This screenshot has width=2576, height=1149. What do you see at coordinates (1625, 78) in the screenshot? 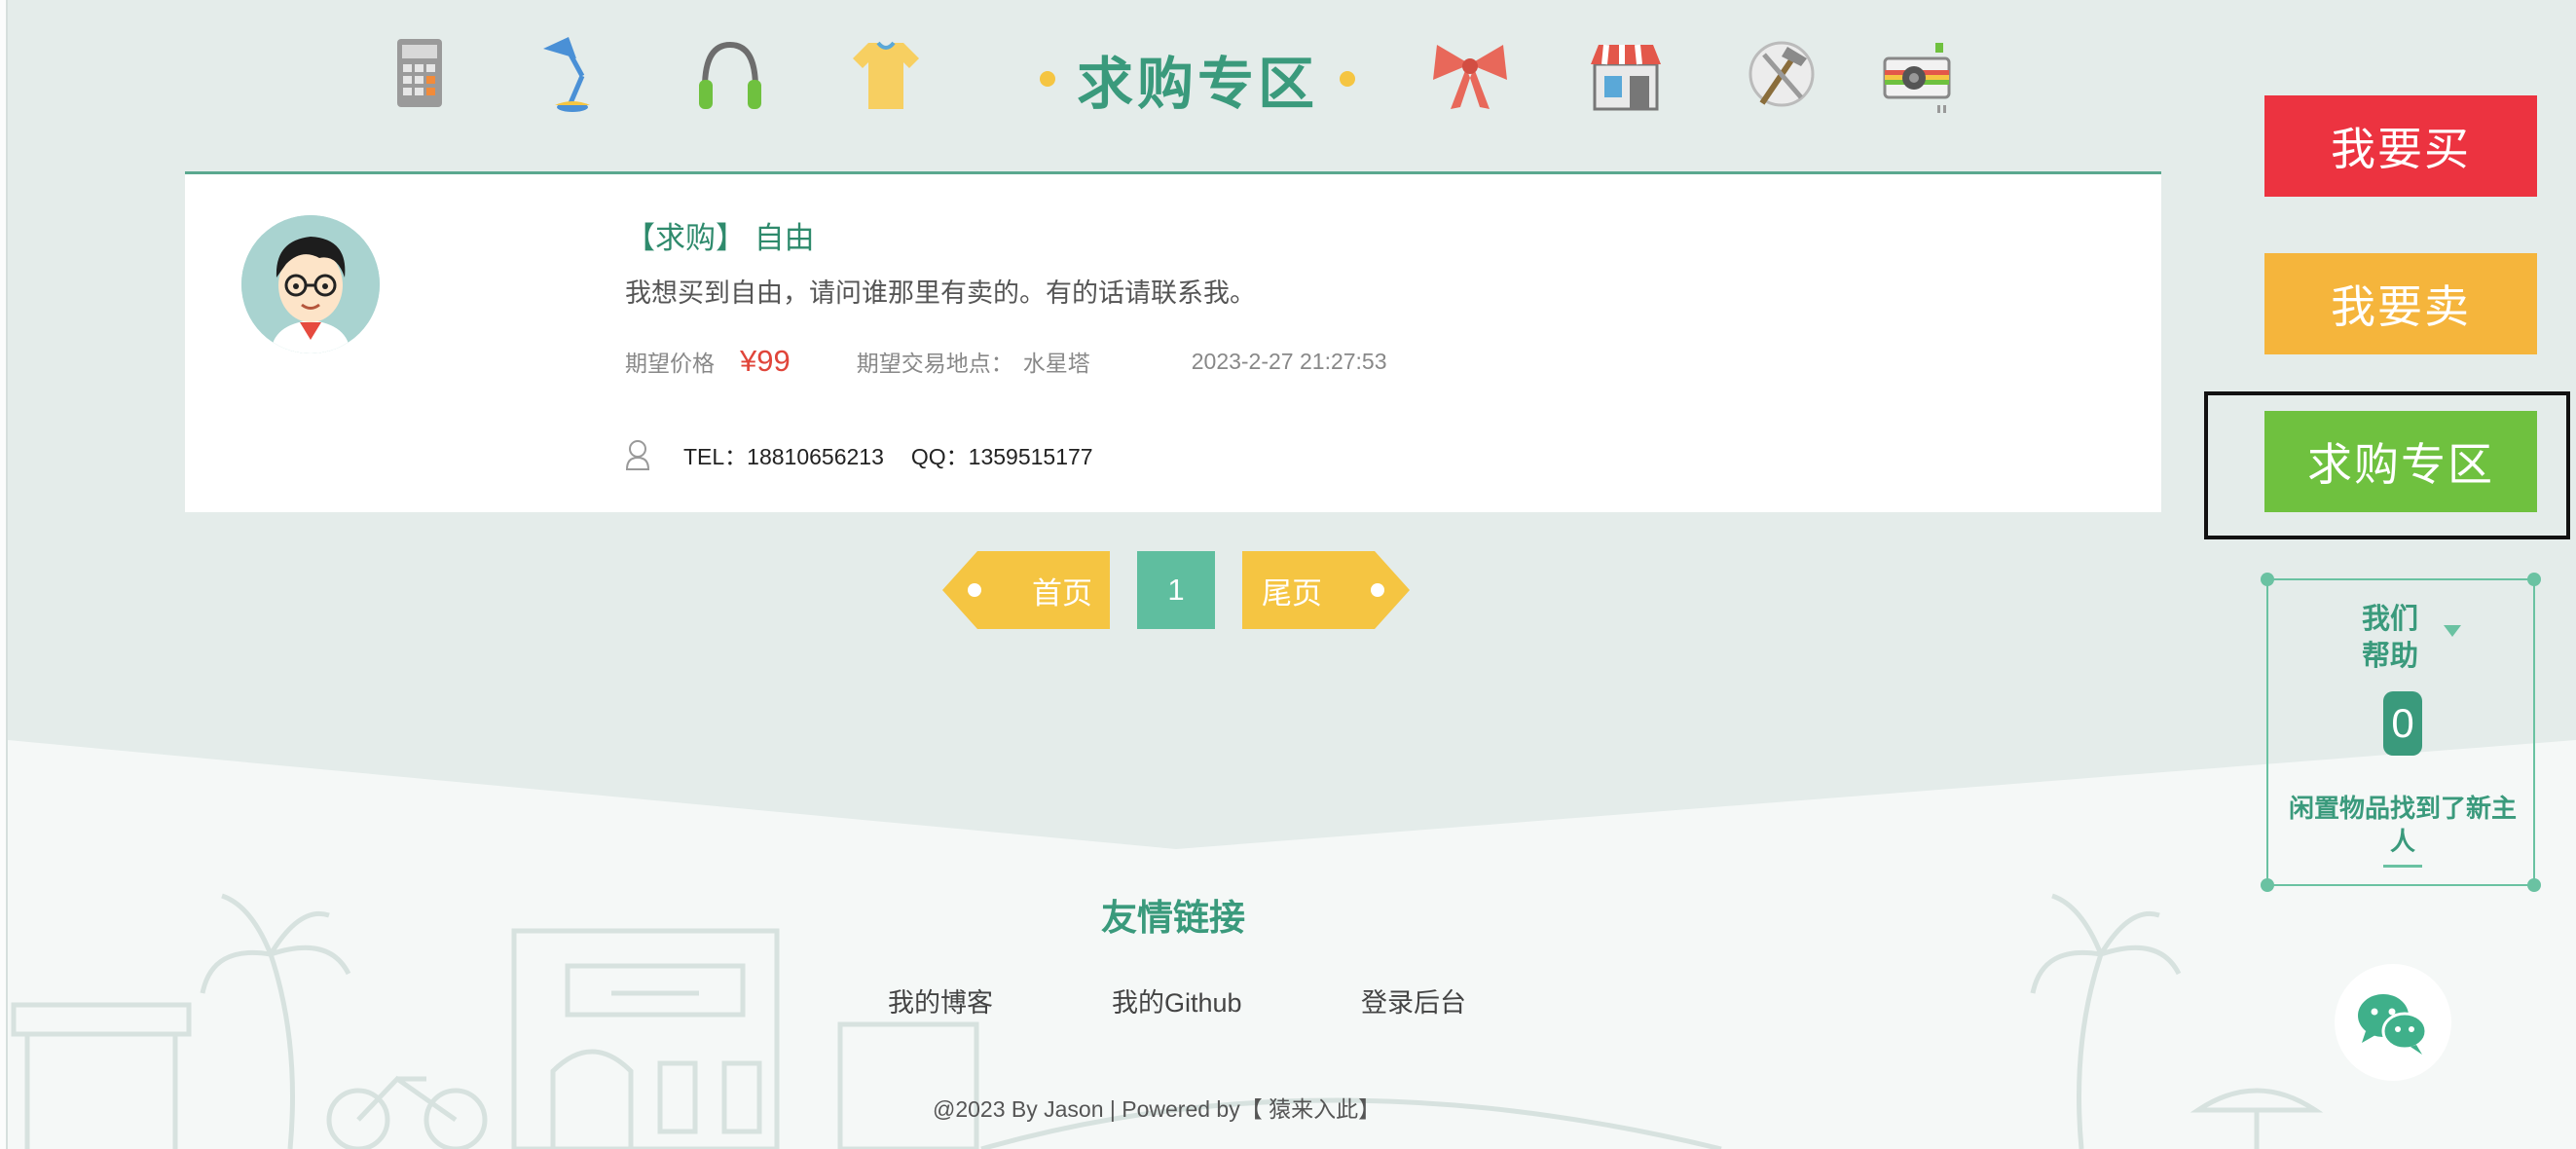
I see `shop-icon` at bounding box center [1625, 78].